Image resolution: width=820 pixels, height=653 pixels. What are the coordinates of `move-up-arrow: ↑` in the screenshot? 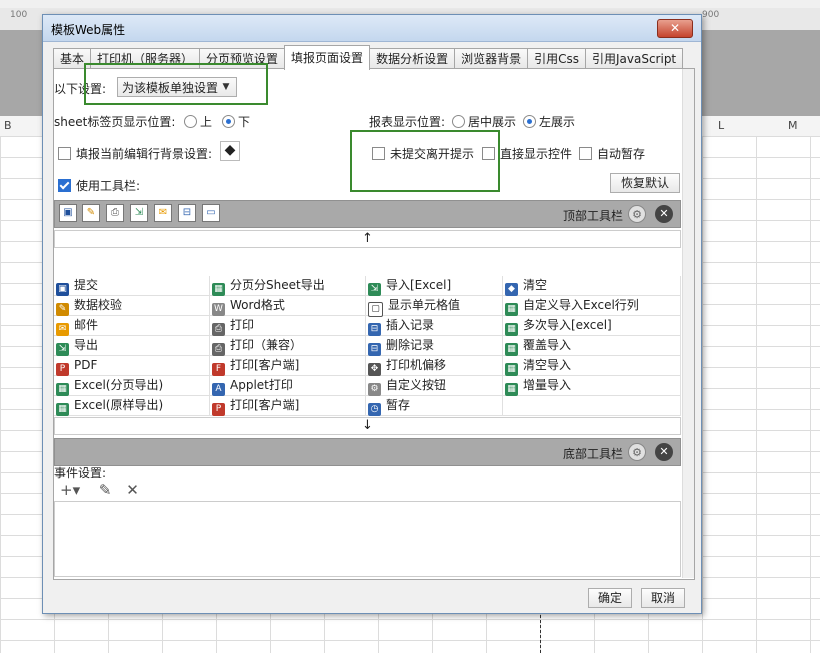 It's located at (367, 239).